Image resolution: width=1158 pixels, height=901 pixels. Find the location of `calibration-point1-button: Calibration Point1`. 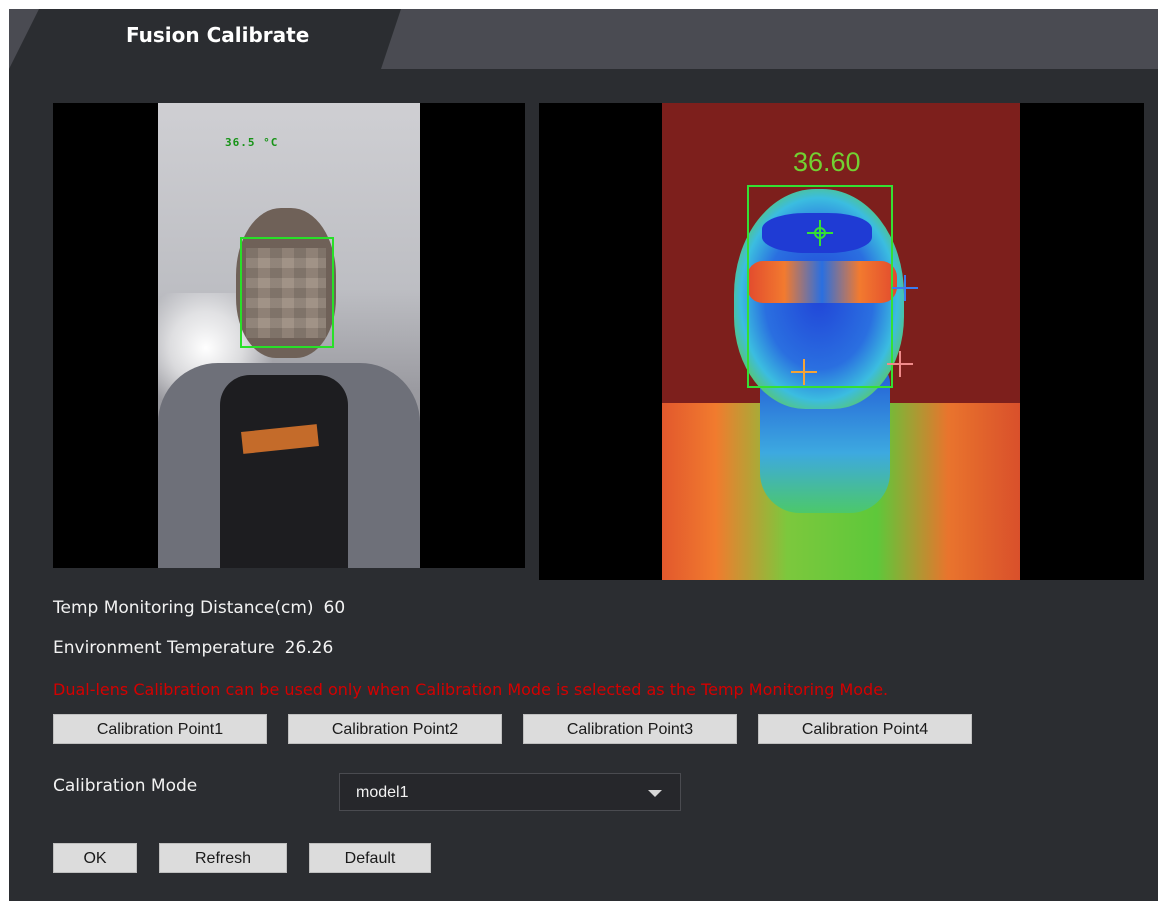

calibration-point1-button: Calibration Point1 is located at coordinates (160, 729).